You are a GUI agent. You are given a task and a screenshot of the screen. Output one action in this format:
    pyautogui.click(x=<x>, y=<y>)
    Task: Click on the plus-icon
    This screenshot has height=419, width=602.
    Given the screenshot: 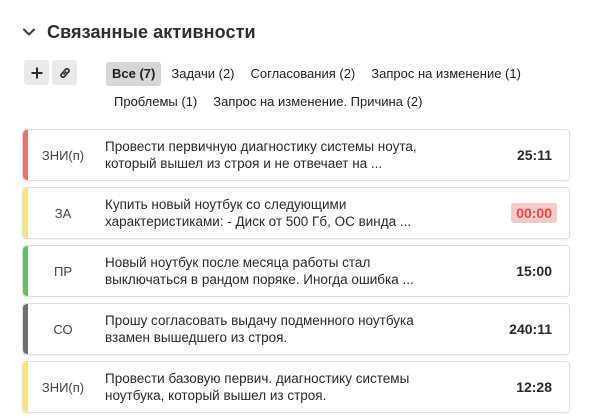 What is the action you would take?
    pyautogui.click(x=36, y=72)
    